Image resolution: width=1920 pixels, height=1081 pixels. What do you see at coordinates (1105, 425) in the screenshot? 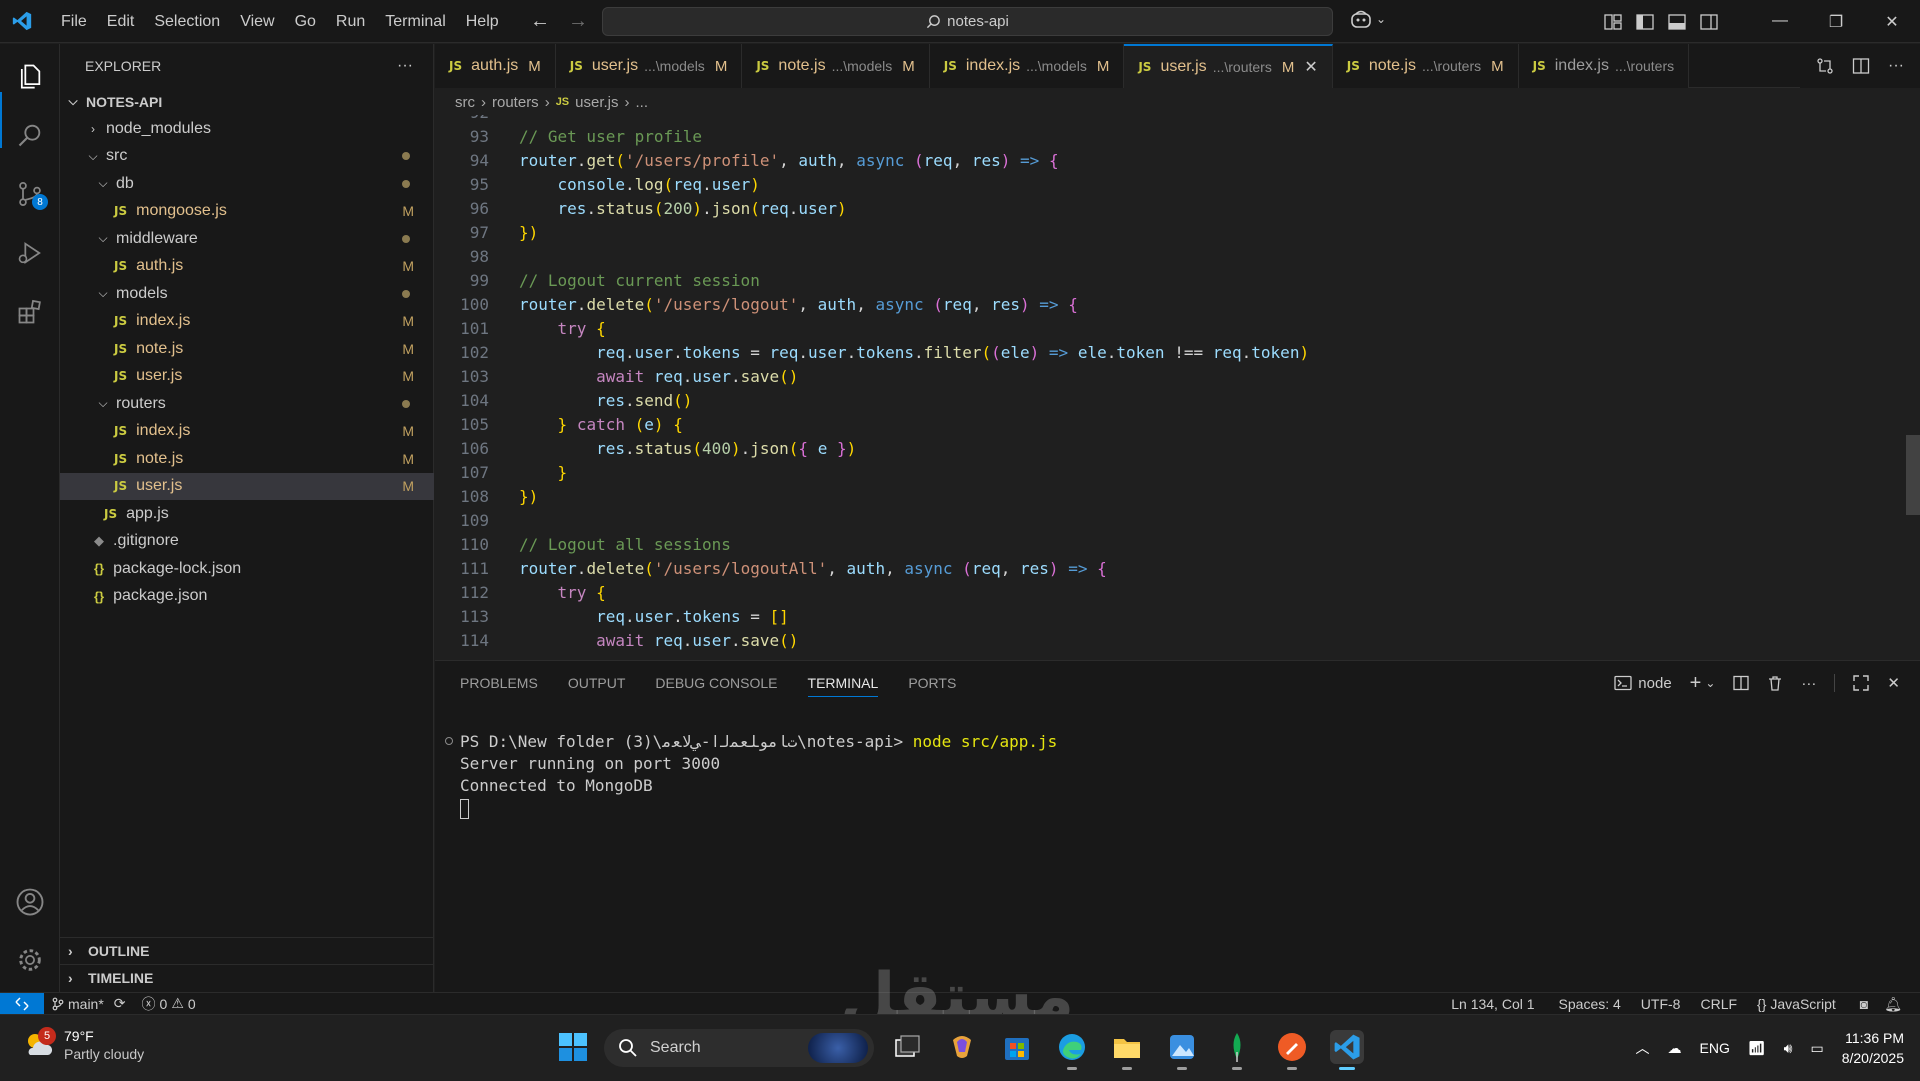
I see `code-line: 105 } catch (e) {` at bounding box center [1105, 425].